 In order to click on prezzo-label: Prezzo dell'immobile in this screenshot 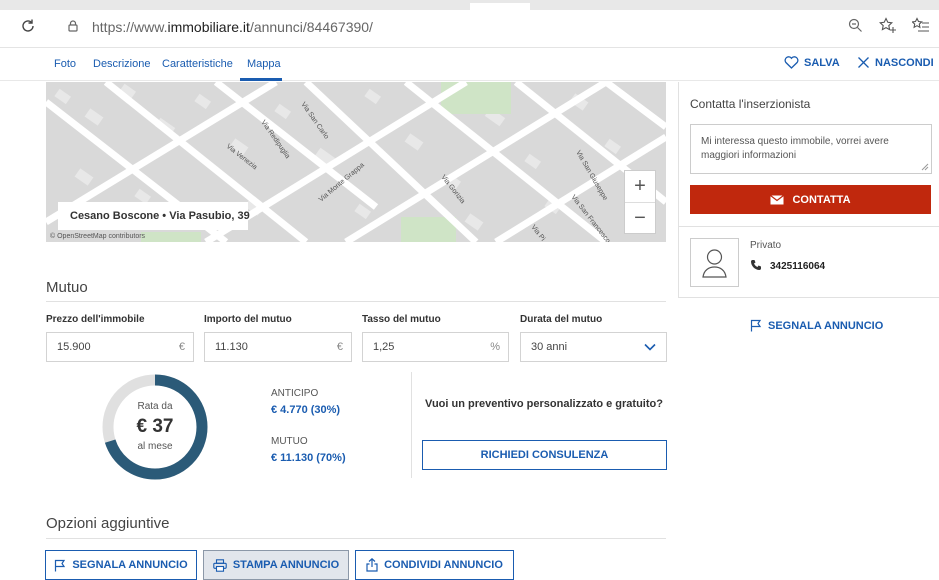, I will do `click(95, 319)`.